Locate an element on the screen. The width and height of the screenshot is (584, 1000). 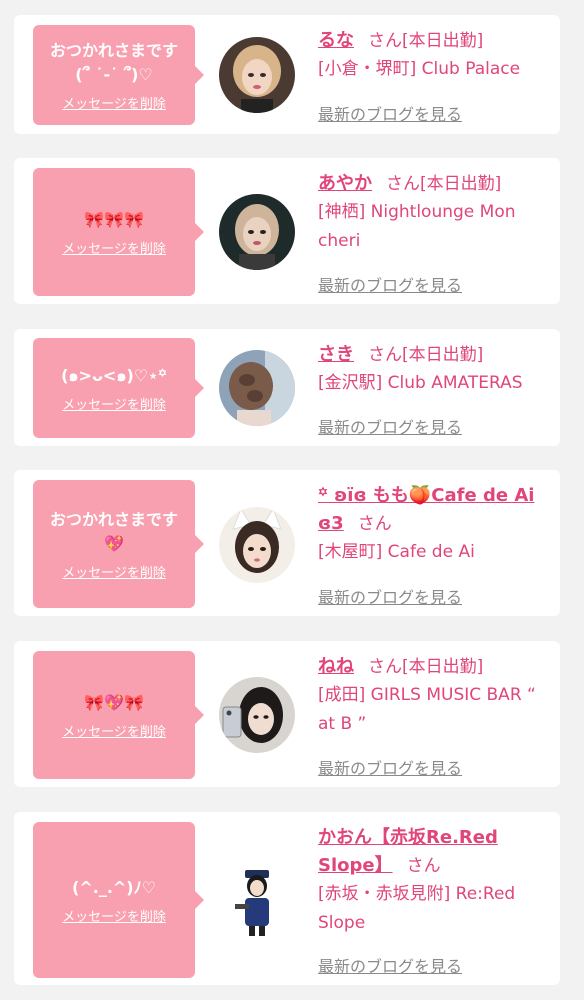
woman-dark-portrait-icon is located at coordinates (257, 232).